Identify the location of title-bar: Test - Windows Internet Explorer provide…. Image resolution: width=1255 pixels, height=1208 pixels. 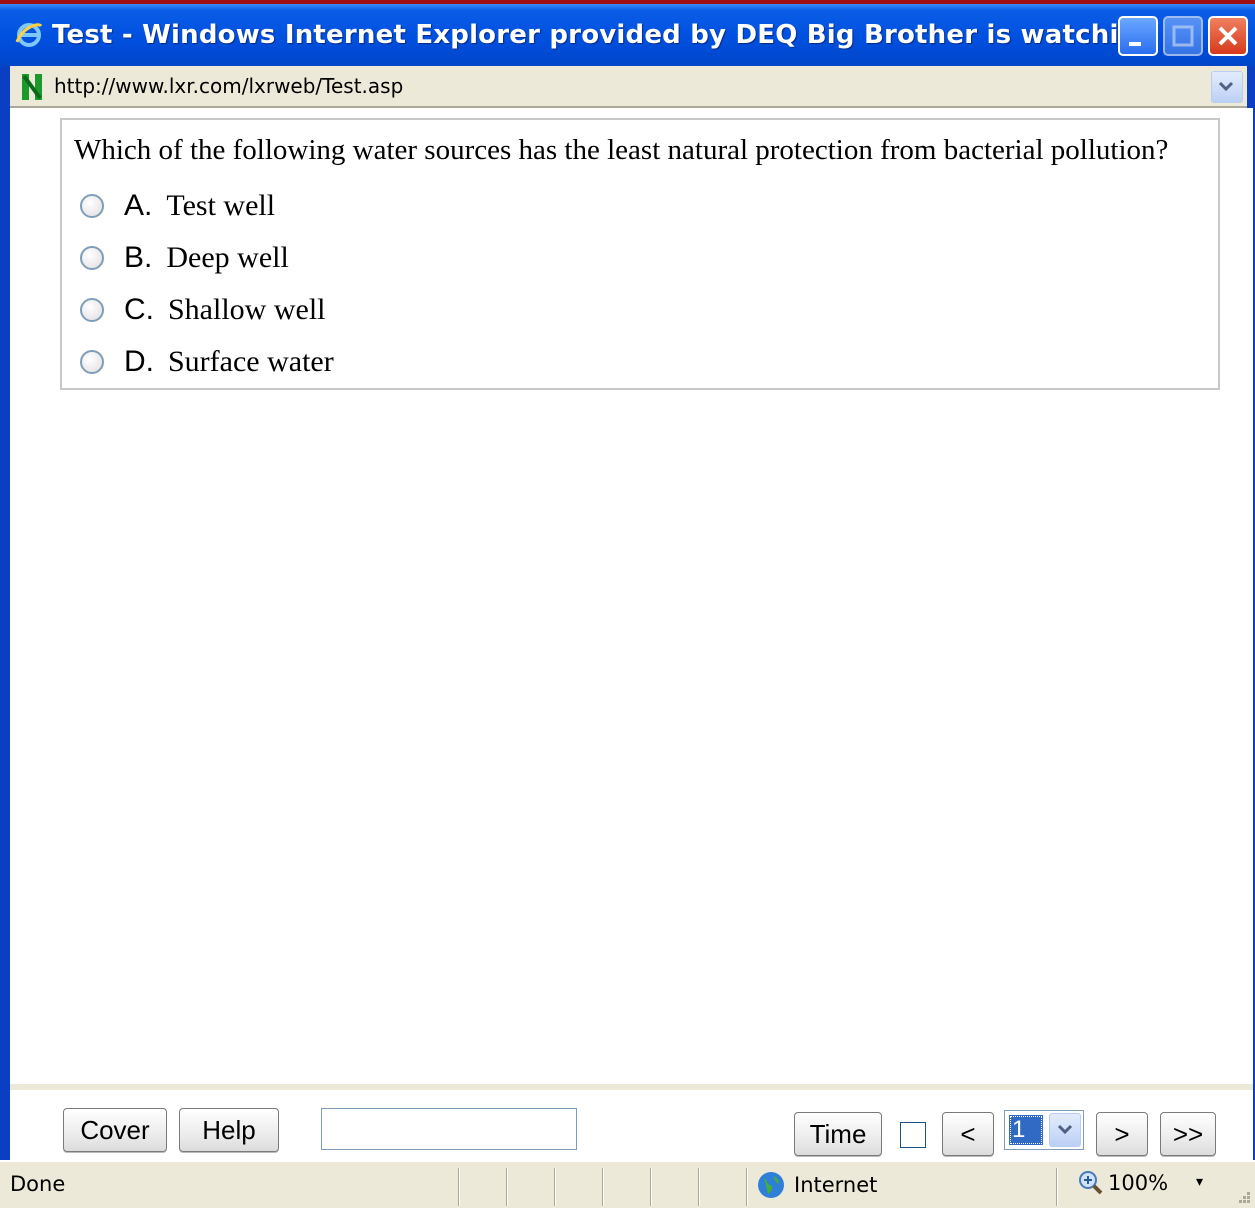
(627, 35).